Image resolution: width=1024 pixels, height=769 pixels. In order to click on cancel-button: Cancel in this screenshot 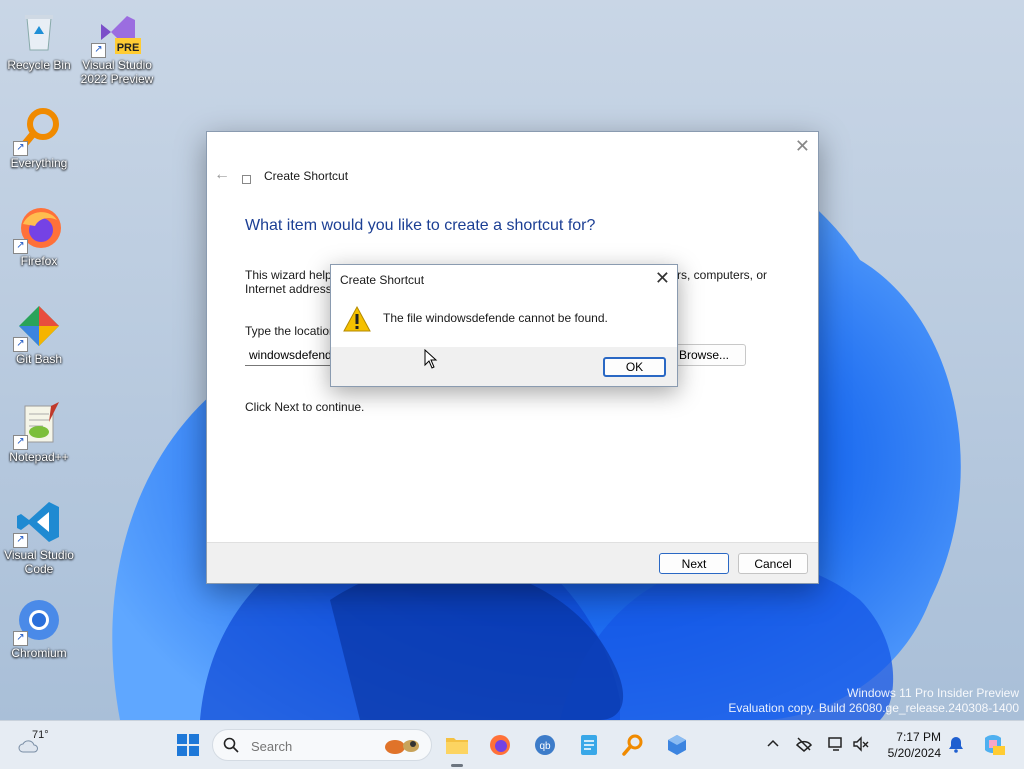, I will do `click(773, 563)`.